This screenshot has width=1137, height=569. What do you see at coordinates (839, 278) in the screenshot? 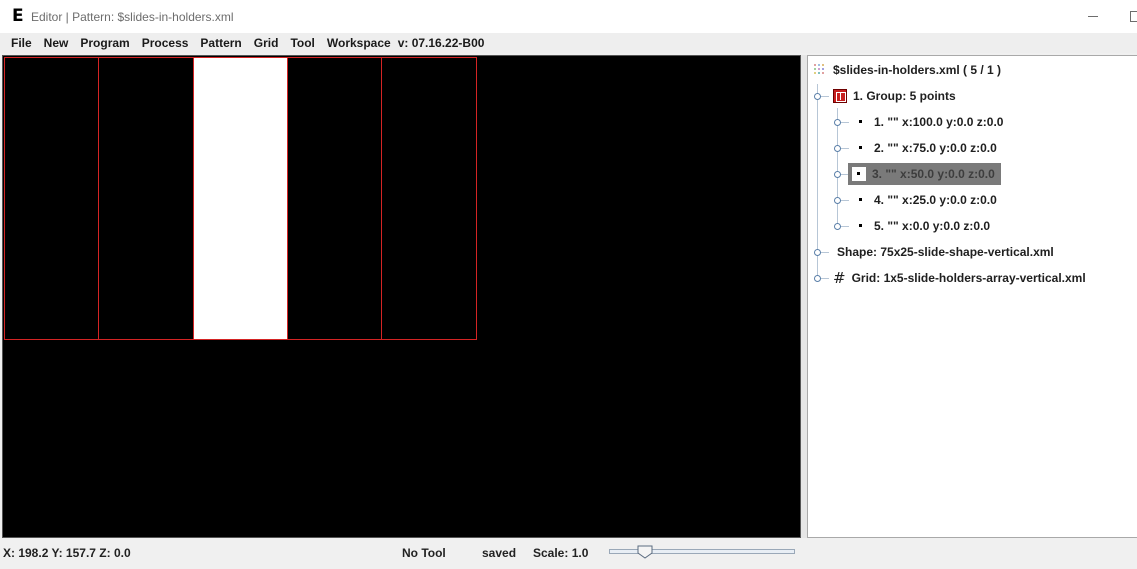
I see `grid-icon: #` at bounding box center [839, 278].